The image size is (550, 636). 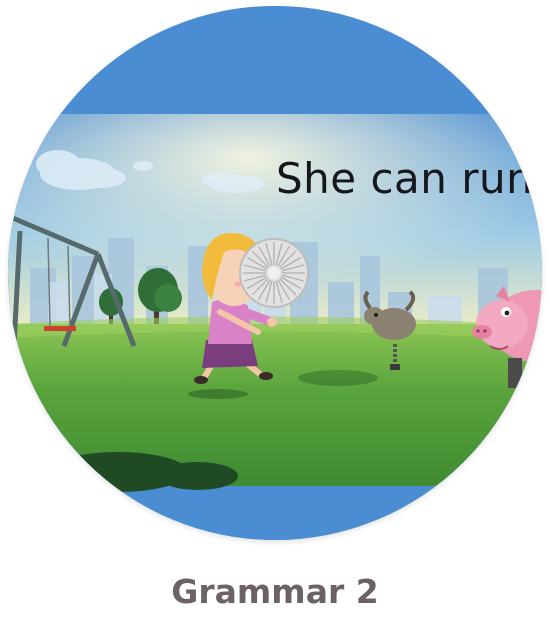 What do you see at coordinates (275, 591) in the screenshot?
I see `lesson-title: Grammar 2` at bounding box center [275, 591].